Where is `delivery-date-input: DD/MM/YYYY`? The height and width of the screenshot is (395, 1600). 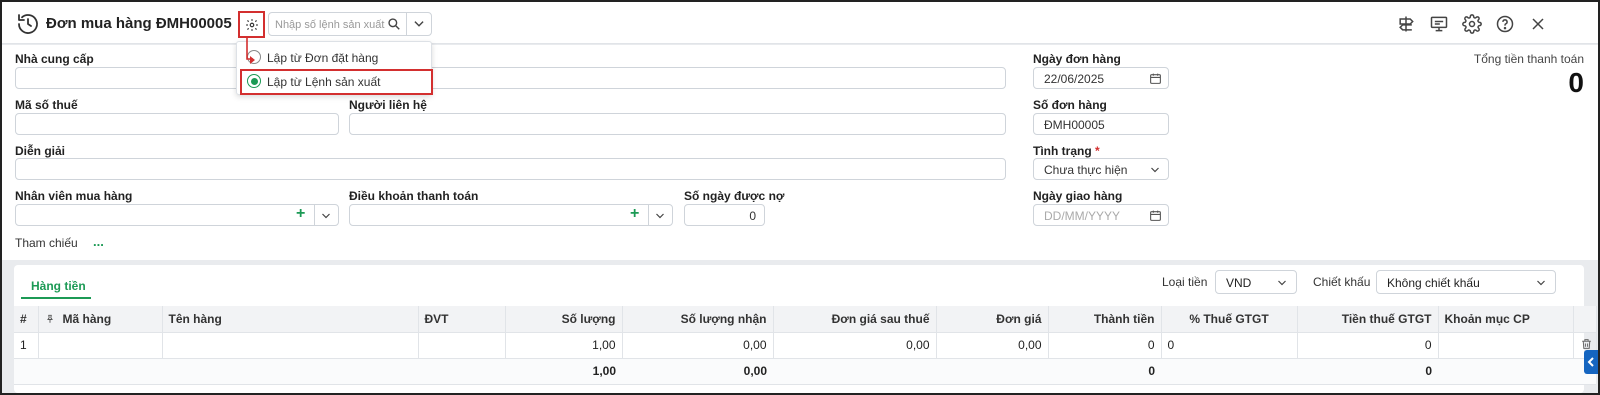
delivery-date-input: DD/MM/YYYY is located at coordinates (1101, 215).